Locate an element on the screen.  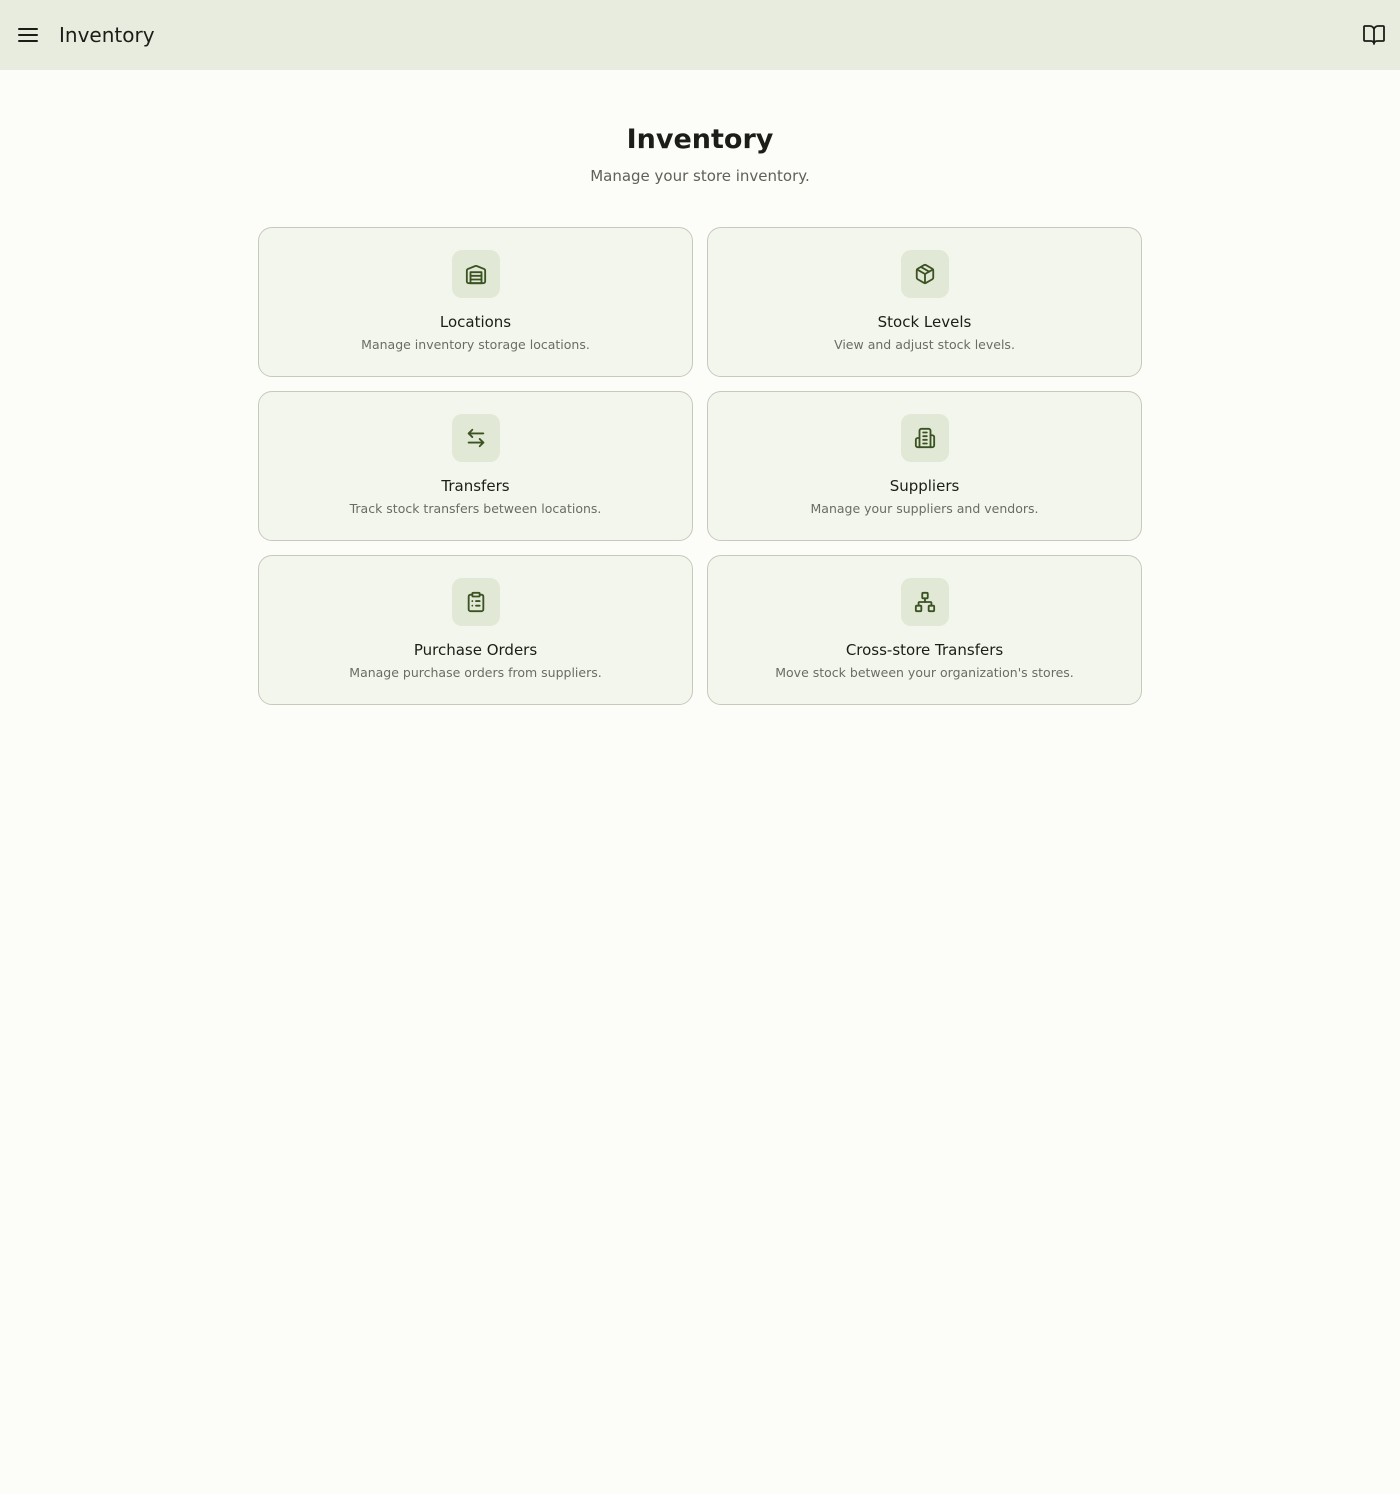
building-icon is located at coordinates (924, 438).